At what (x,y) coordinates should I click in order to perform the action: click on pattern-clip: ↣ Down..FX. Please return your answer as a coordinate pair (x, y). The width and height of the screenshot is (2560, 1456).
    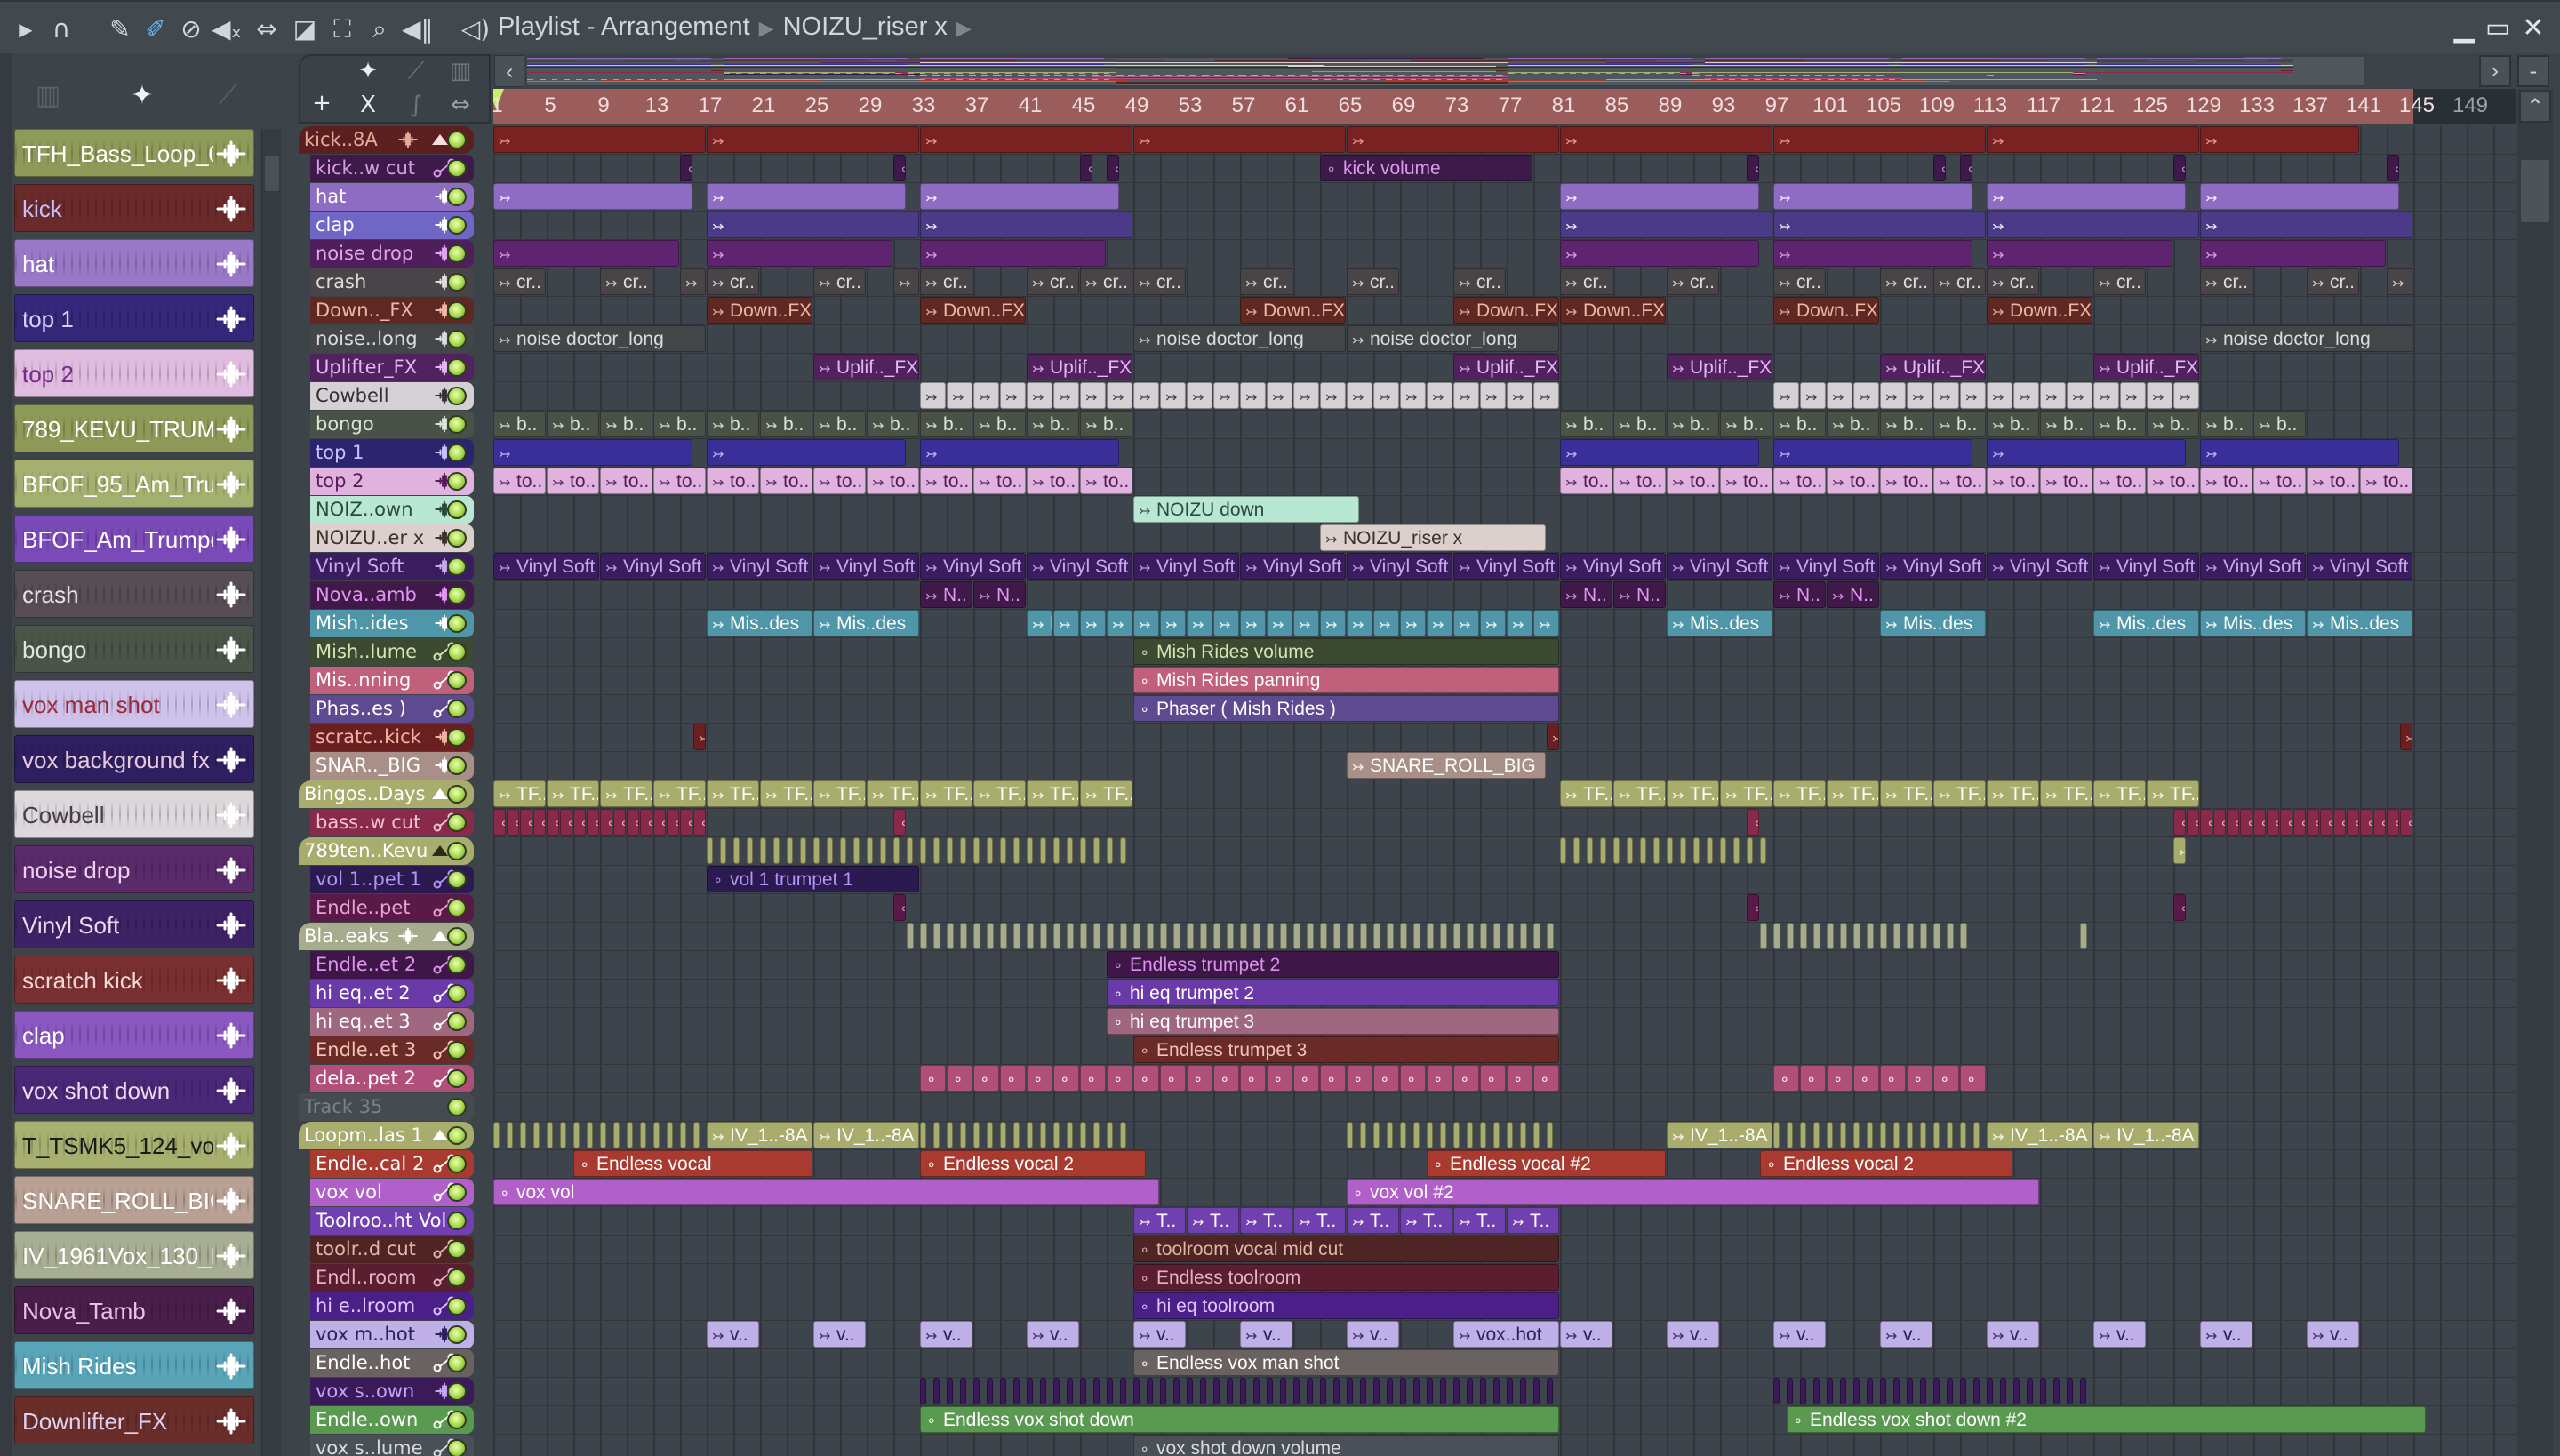
    Looking at the image, I should click on (759, 310).